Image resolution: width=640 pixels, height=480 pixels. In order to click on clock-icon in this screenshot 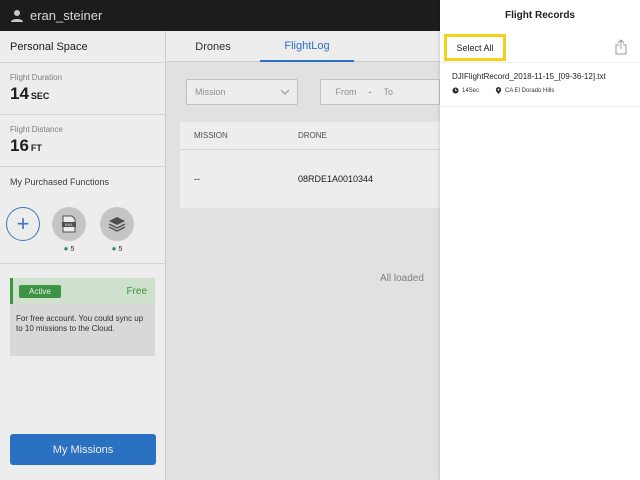, I will do `click(455, 90)`.